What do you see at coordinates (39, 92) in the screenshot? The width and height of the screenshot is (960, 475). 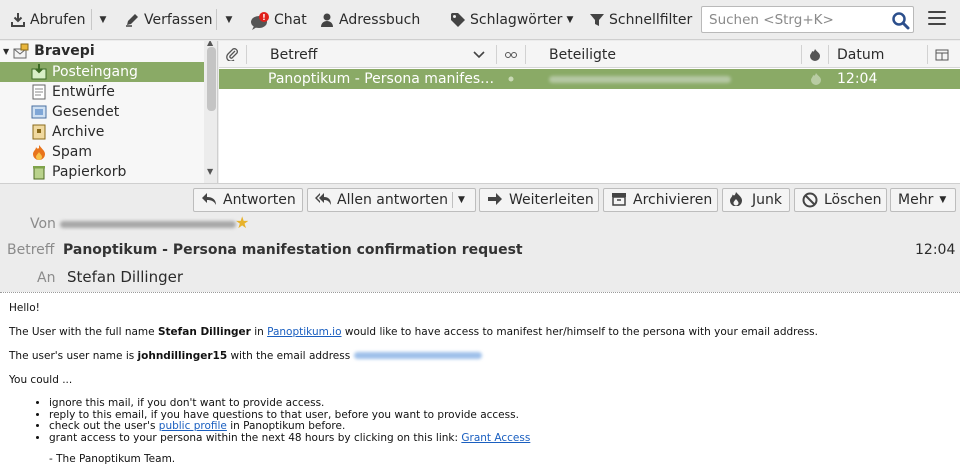 I see `drafts-icon` at bounding box center [39, 92].